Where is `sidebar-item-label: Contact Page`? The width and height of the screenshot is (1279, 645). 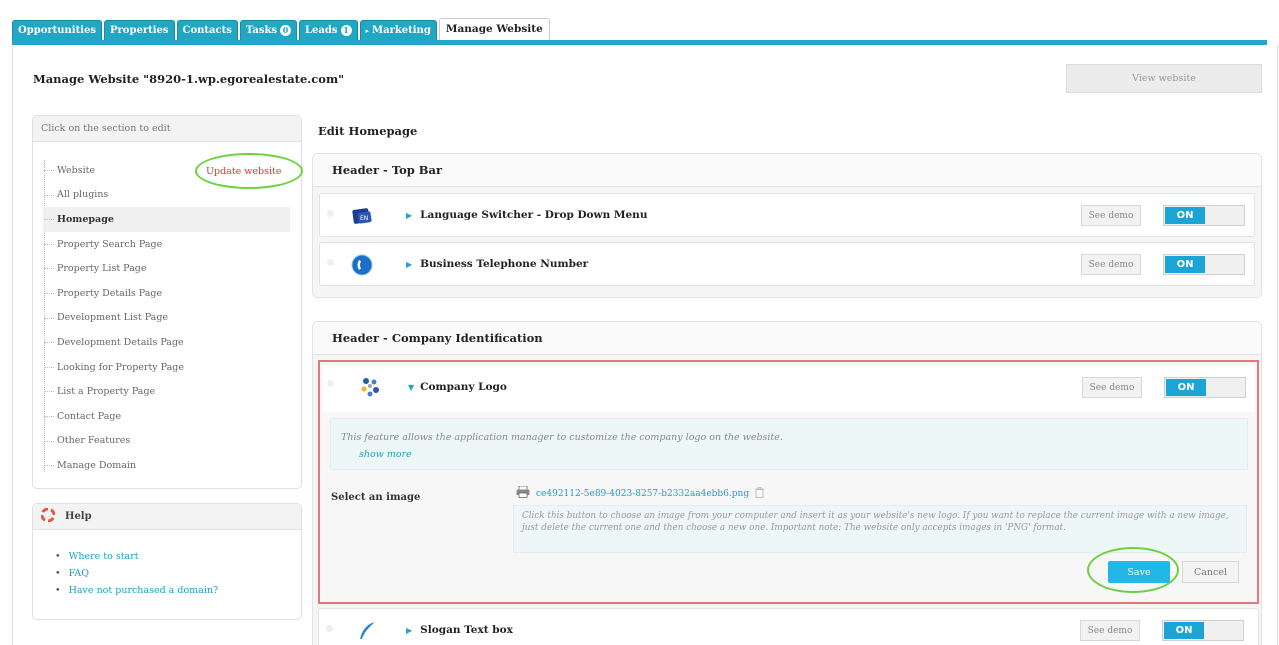 sidebar-item-label: Contact Page is located at coordinates (89, 416).